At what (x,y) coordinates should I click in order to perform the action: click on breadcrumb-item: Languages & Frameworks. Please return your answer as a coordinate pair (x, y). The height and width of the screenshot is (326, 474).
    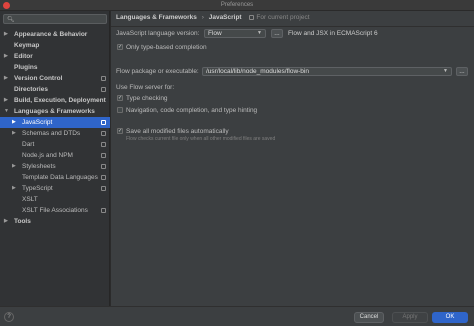
    Looking at the image, I should click on (156, 17).